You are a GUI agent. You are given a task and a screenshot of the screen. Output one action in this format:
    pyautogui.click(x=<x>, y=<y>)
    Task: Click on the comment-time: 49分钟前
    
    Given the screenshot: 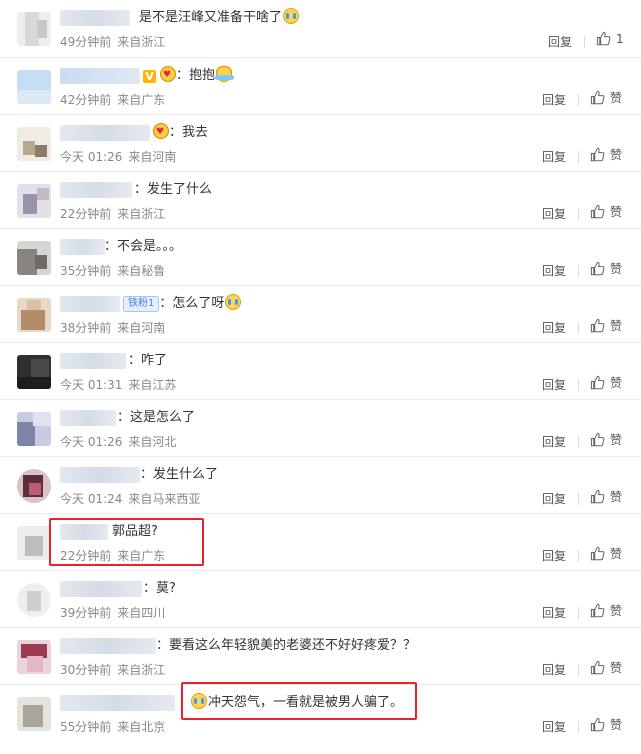 What is the action you would take?
    pyautogui.click(x=86, y=42)
    